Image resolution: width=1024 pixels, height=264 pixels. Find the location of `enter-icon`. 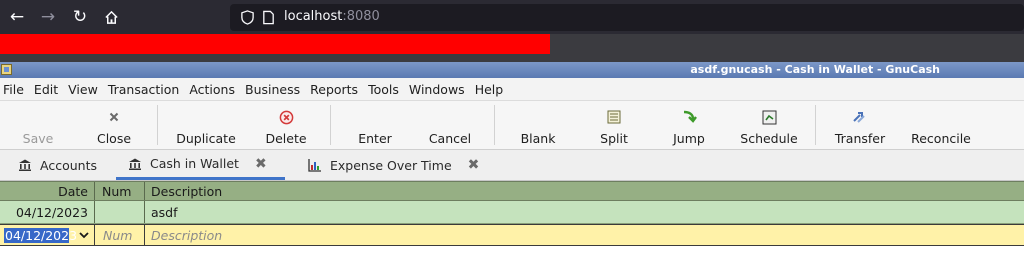

enter-icon is located at coordinates (375, 117).